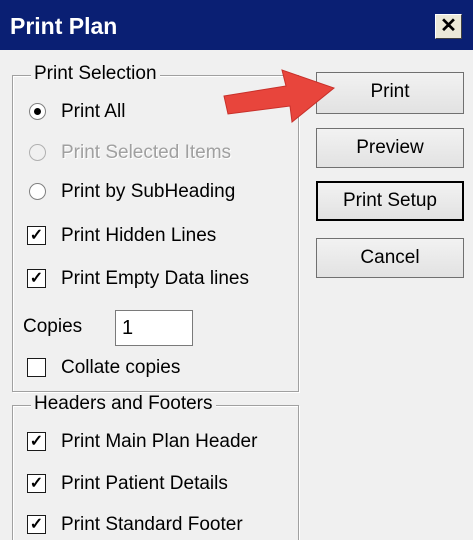 The width and height of the screenshot is (473, 540). What do you see at coordinates (123, 404) in the screenshot?
I see `headers-footers-title: Headers and Footers` at bounding box center [123, 404].